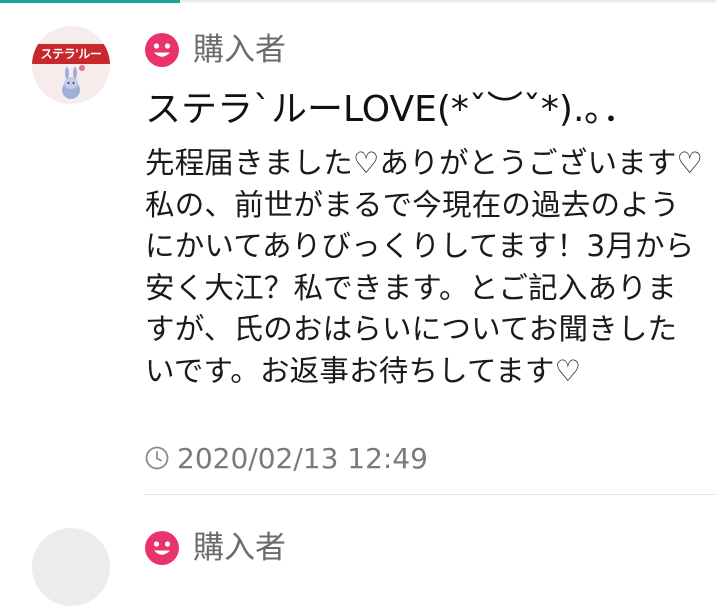 The height and width of the screenshot is (606, 716). I want to click on smile-icon, so click(162, 548).